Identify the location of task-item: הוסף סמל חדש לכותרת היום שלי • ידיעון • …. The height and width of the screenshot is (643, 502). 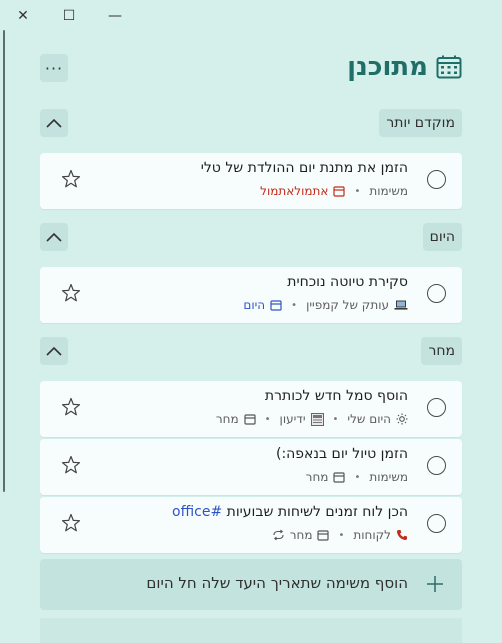
(251, 409).